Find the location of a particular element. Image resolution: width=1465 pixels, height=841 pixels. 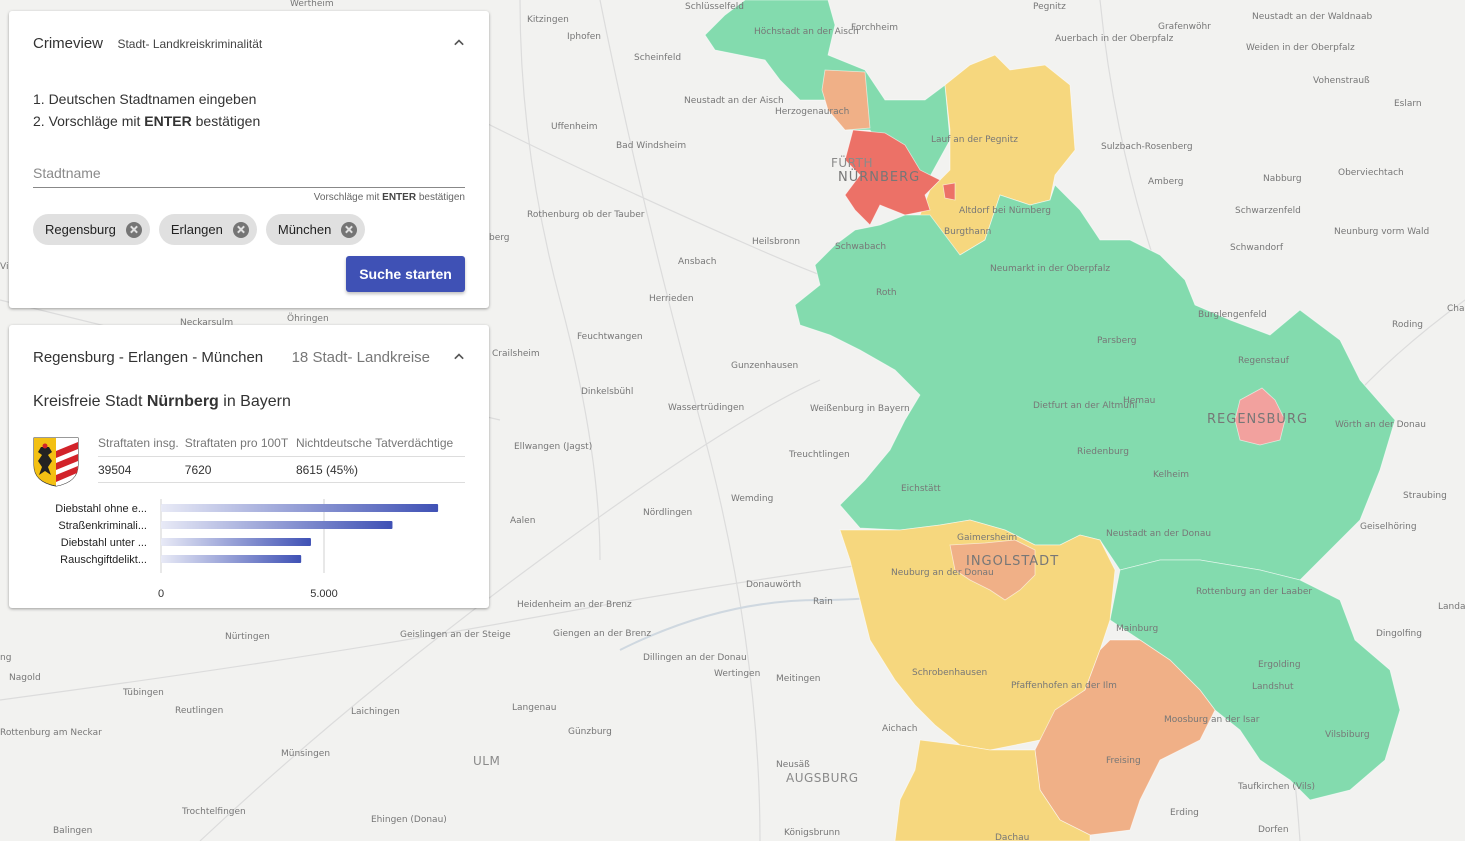

place-label: ng is located at coordinates (5, 658).